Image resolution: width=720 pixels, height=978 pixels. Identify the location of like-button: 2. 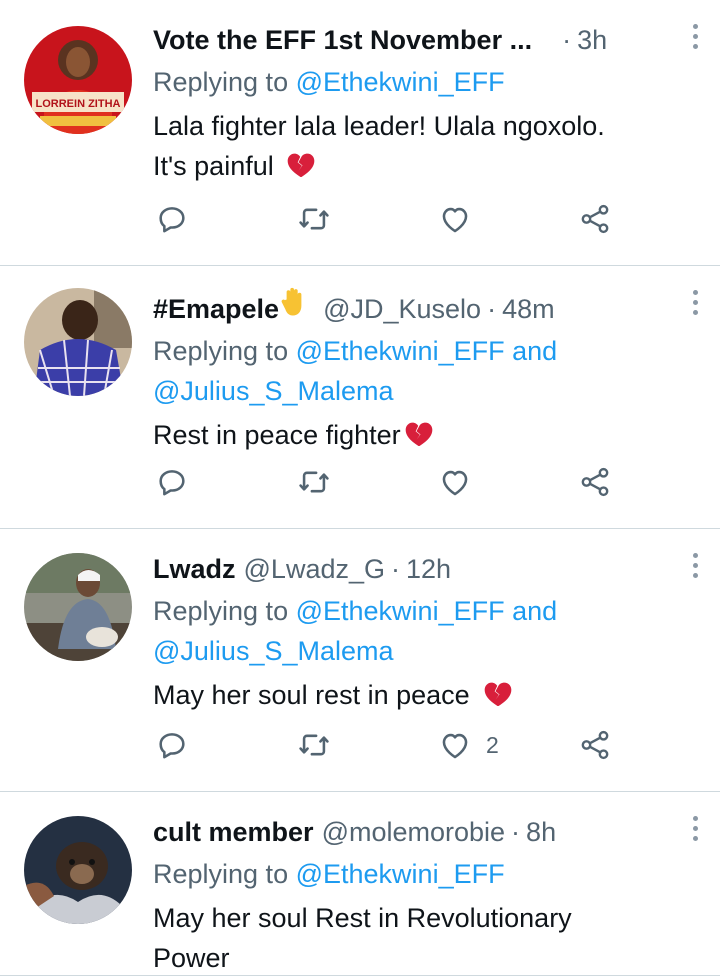
(468, 745).